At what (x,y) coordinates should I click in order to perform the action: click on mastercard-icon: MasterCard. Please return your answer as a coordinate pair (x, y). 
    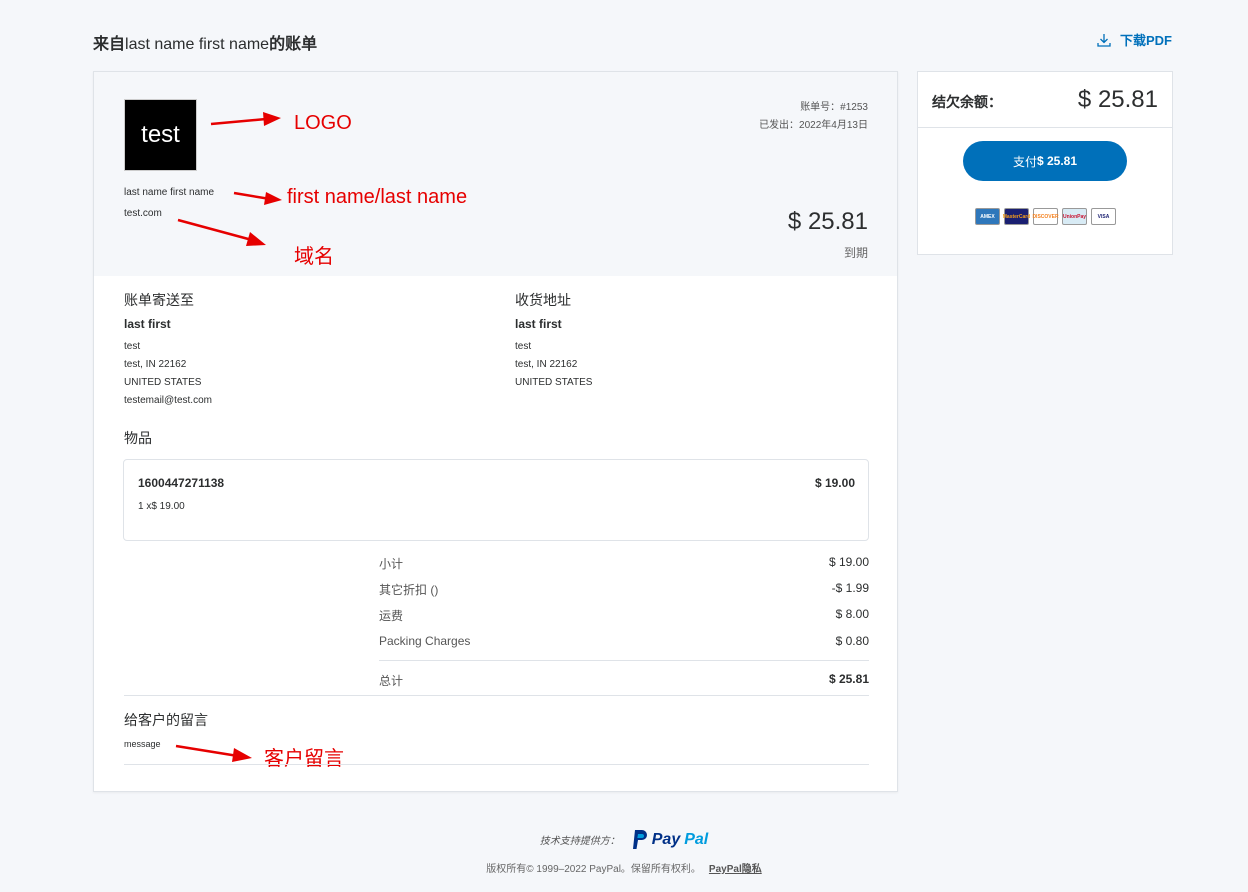
    Looking at the image, I should click on (1016, 216).